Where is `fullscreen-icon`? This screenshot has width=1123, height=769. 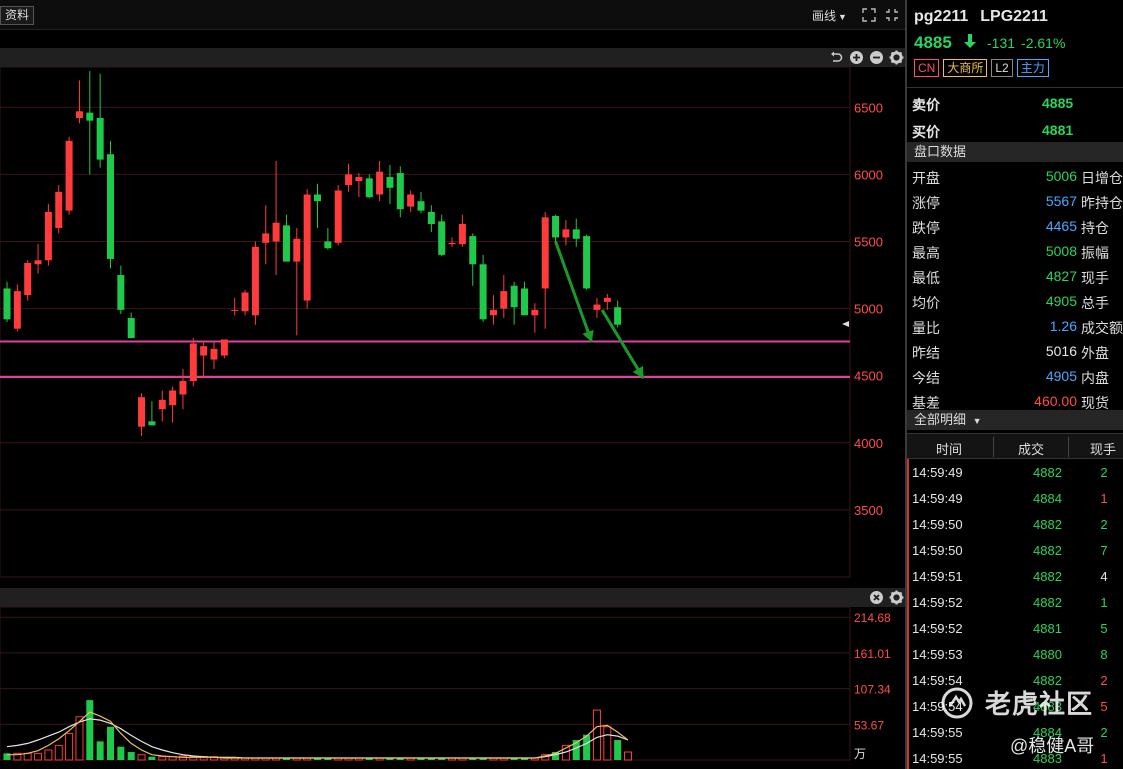 fullscreen-icon is located at coordinates (869, 15).